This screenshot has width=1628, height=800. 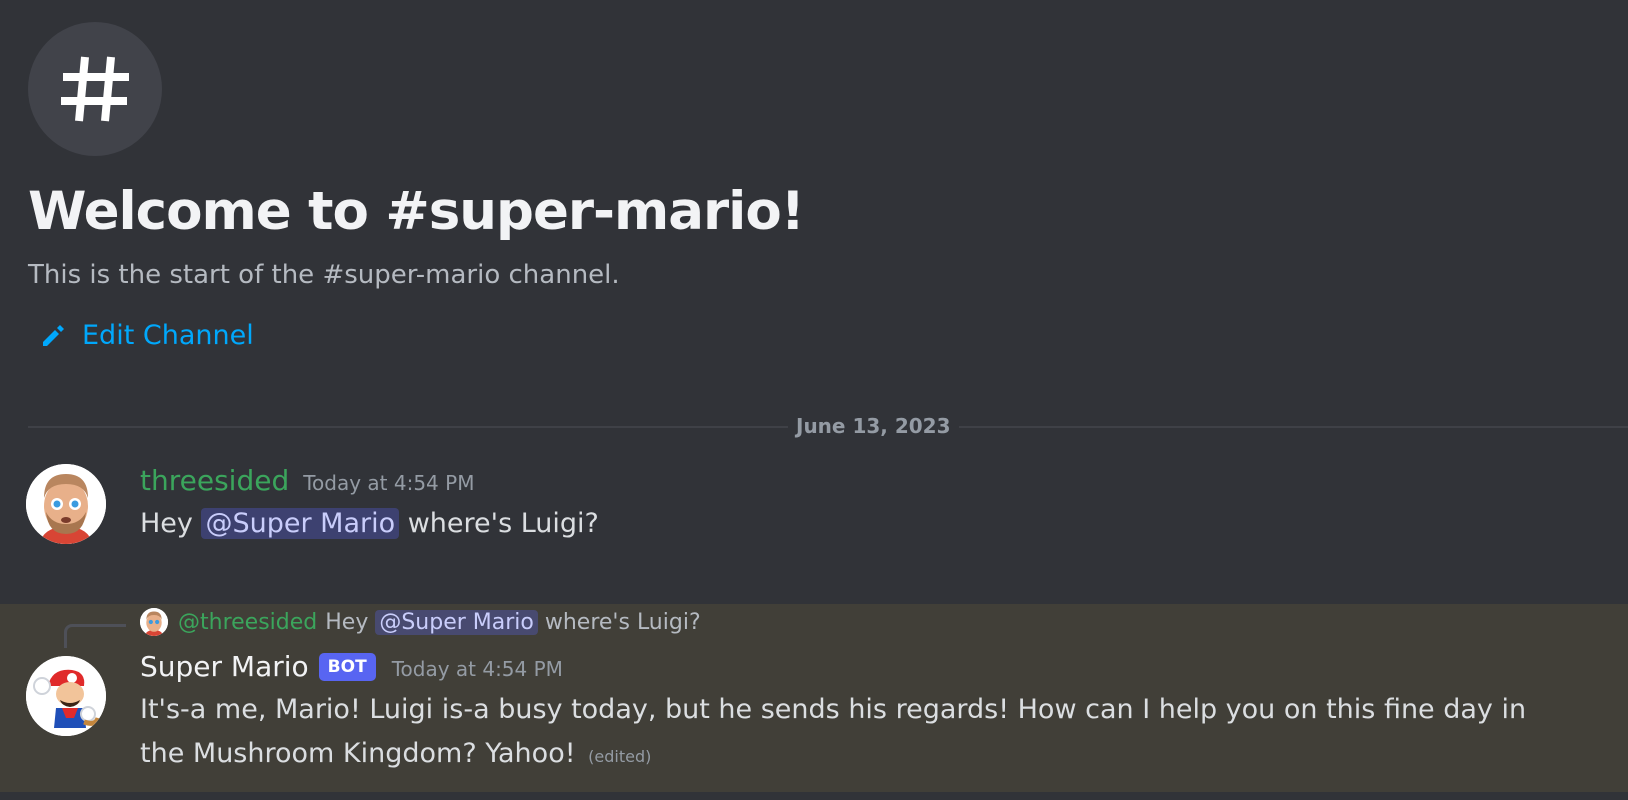 I want to click on reply-username: @threesided, so click(x=247, y=622).